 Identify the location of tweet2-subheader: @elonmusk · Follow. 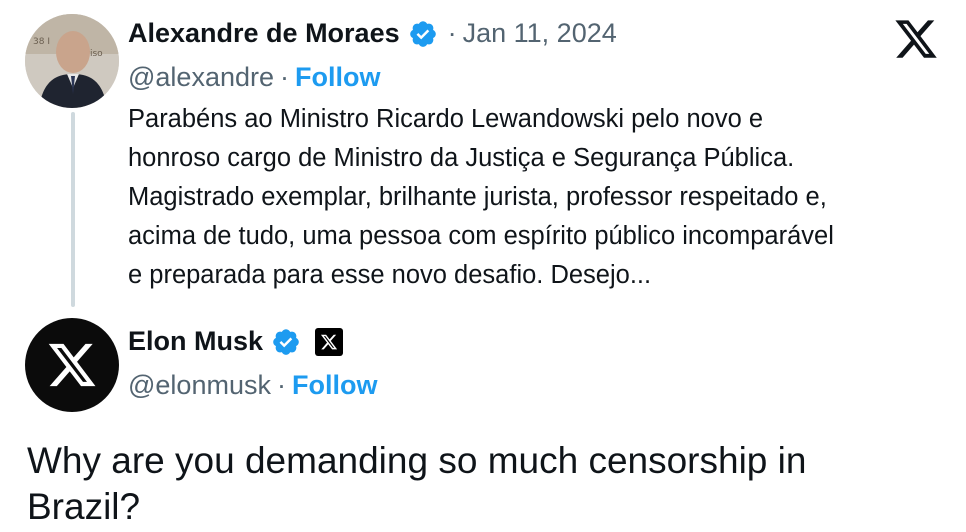
(252, 385).